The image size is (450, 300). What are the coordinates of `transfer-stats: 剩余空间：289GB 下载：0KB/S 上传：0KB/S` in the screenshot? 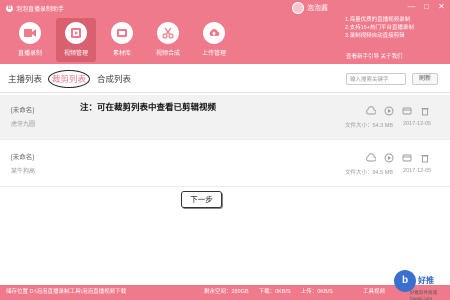 It's located at (268, 292).